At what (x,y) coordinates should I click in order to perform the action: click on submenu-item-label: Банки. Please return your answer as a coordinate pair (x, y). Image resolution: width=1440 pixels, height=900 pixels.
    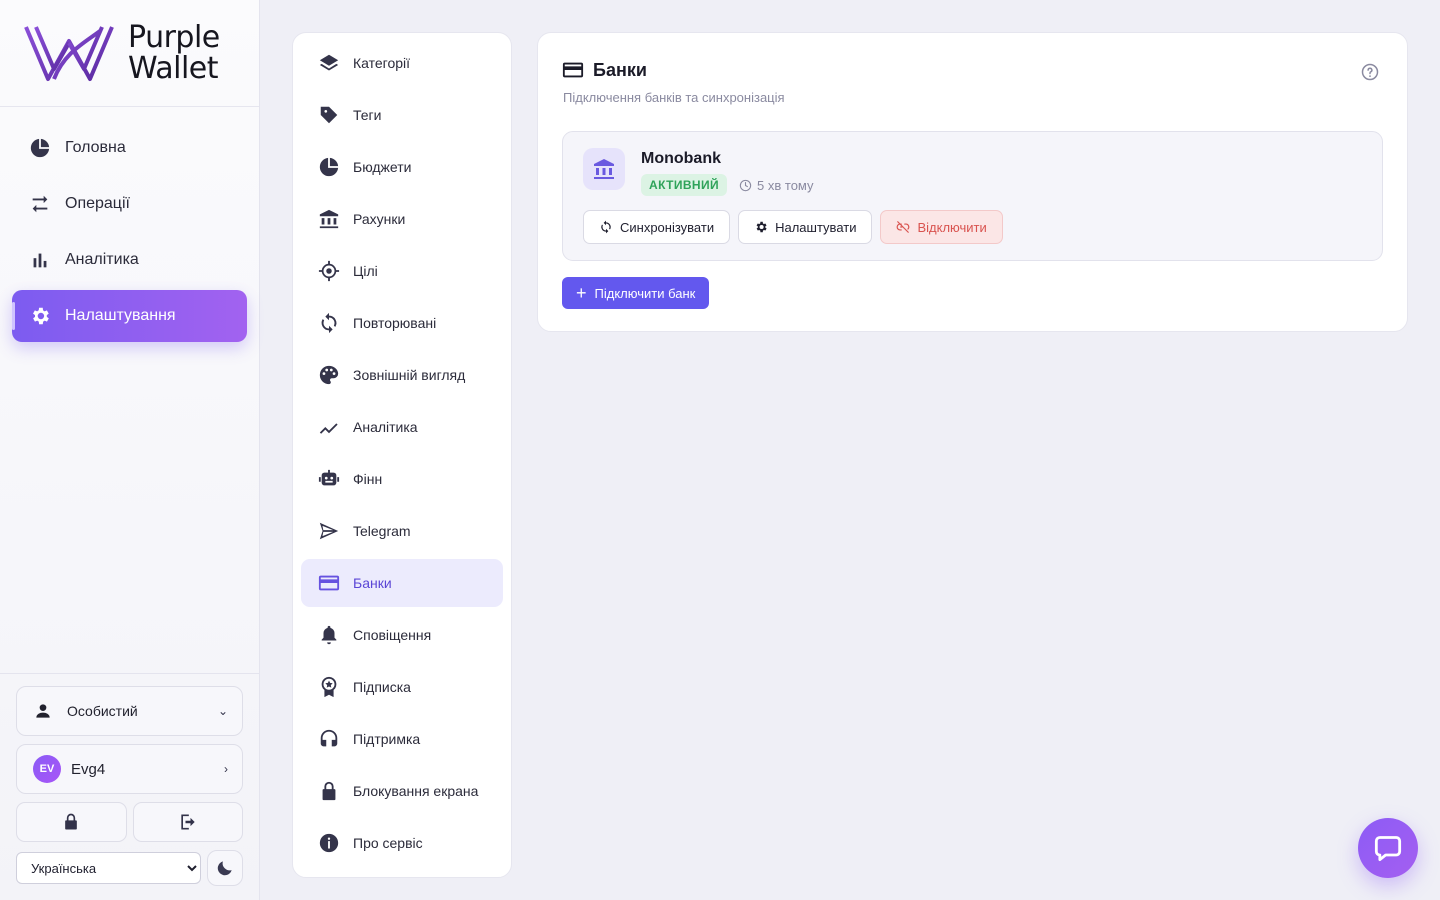
    Looking at the image, I should click on (372, 583).